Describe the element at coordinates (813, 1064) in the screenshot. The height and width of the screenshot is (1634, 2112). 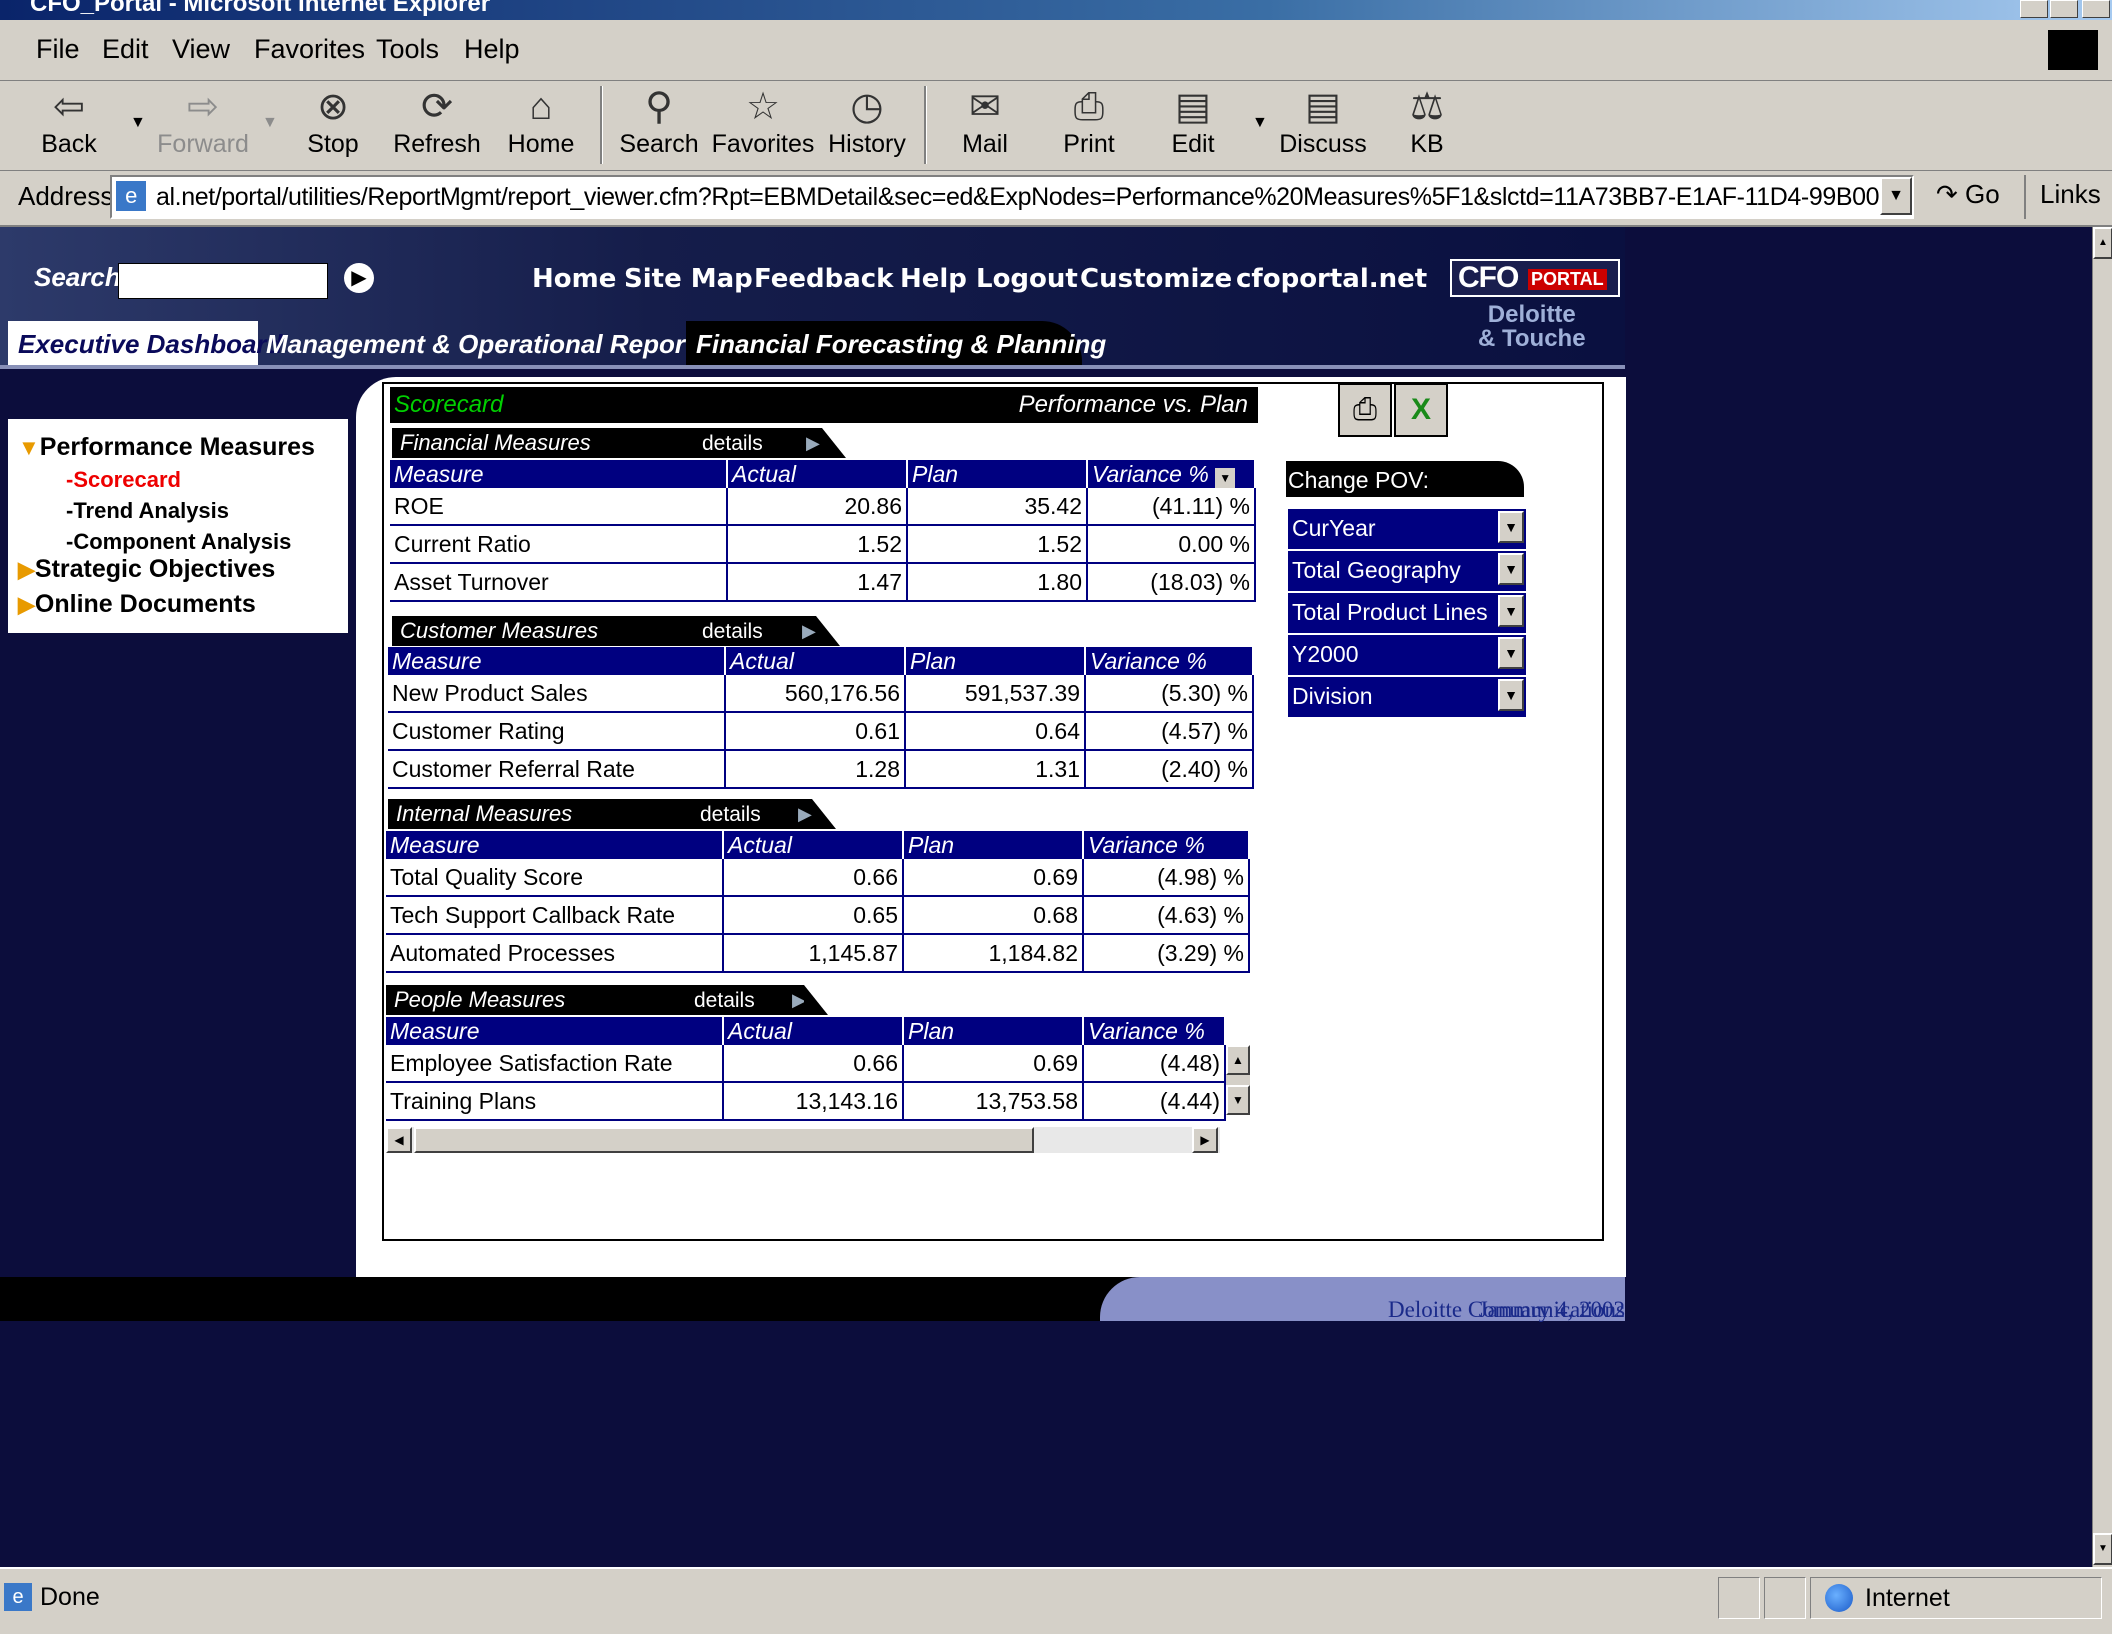
I see `actual-cell: 0.66` at that location.